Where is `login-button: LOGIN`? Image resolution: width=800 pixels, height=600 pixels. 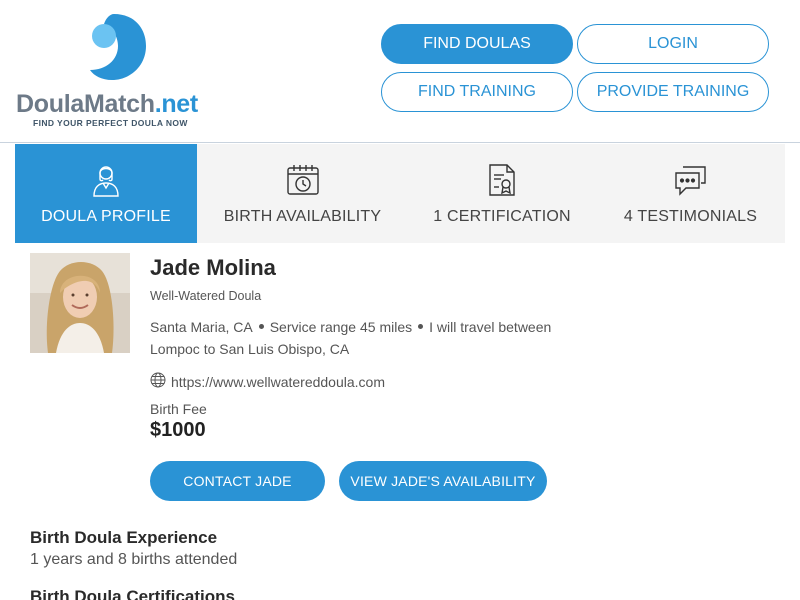
login-button: LOGIN is located at coordinates (673, 44).